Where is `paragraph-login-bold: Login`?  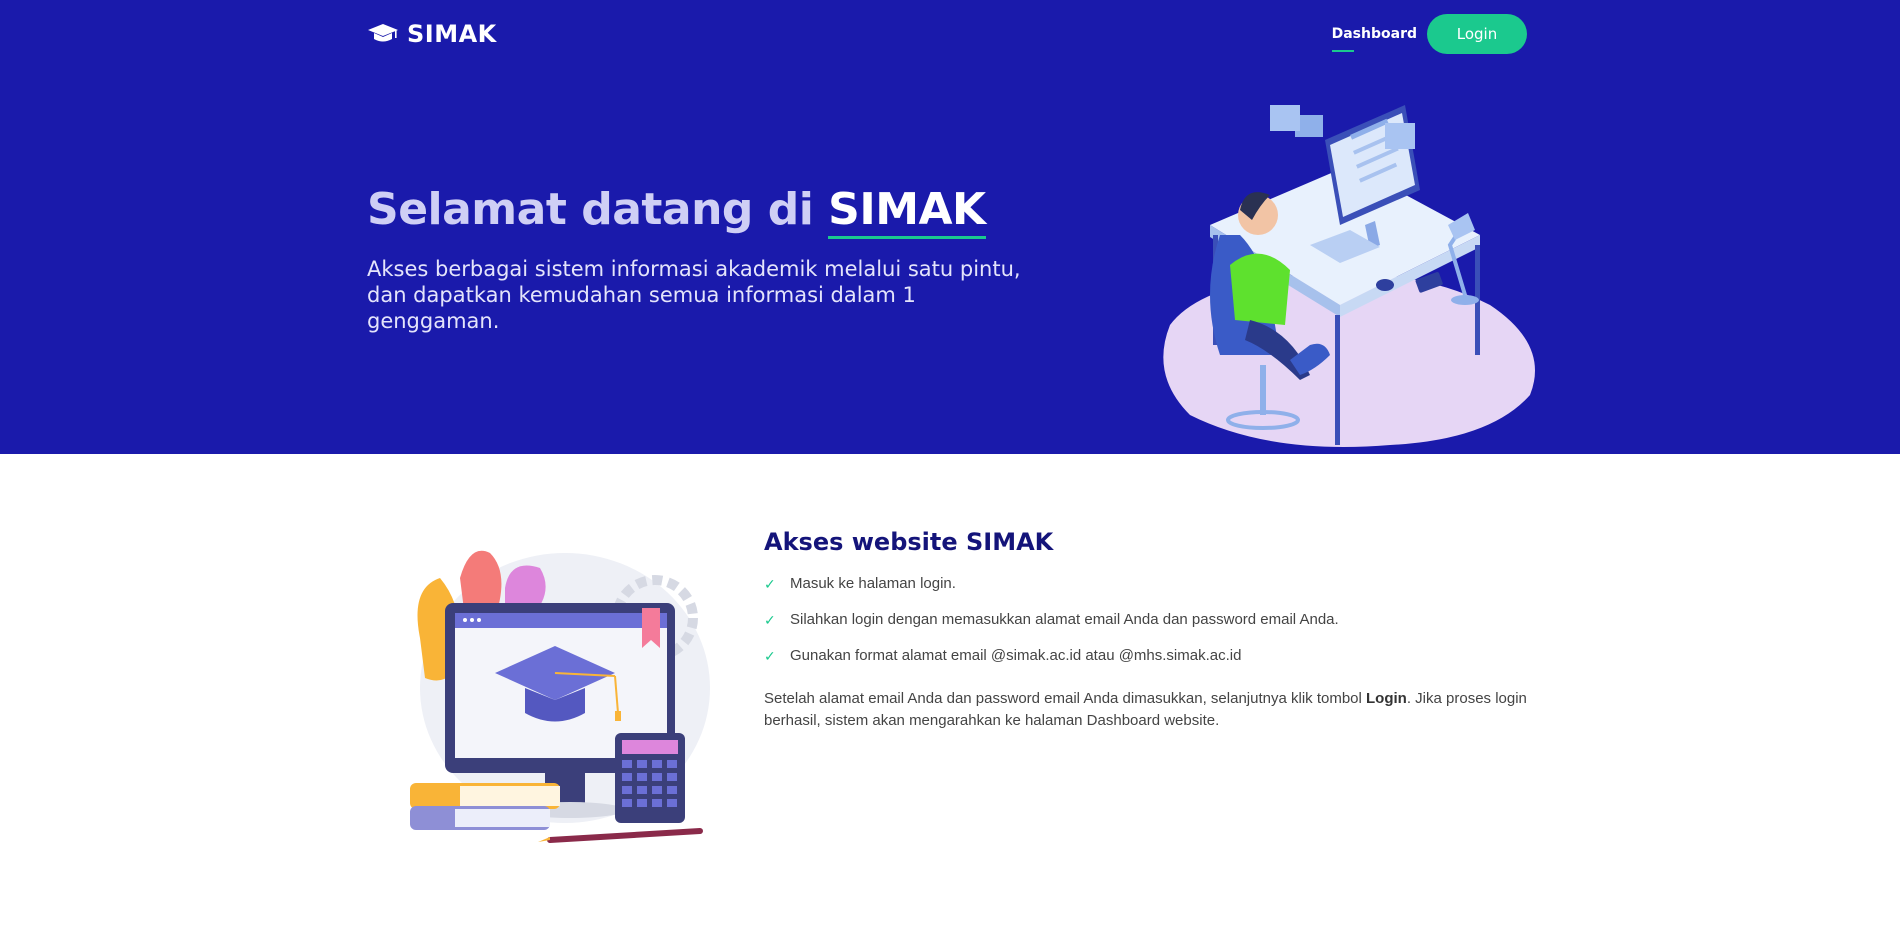
paragraph-login-bold: Login is located at coordinates (1386, 698).